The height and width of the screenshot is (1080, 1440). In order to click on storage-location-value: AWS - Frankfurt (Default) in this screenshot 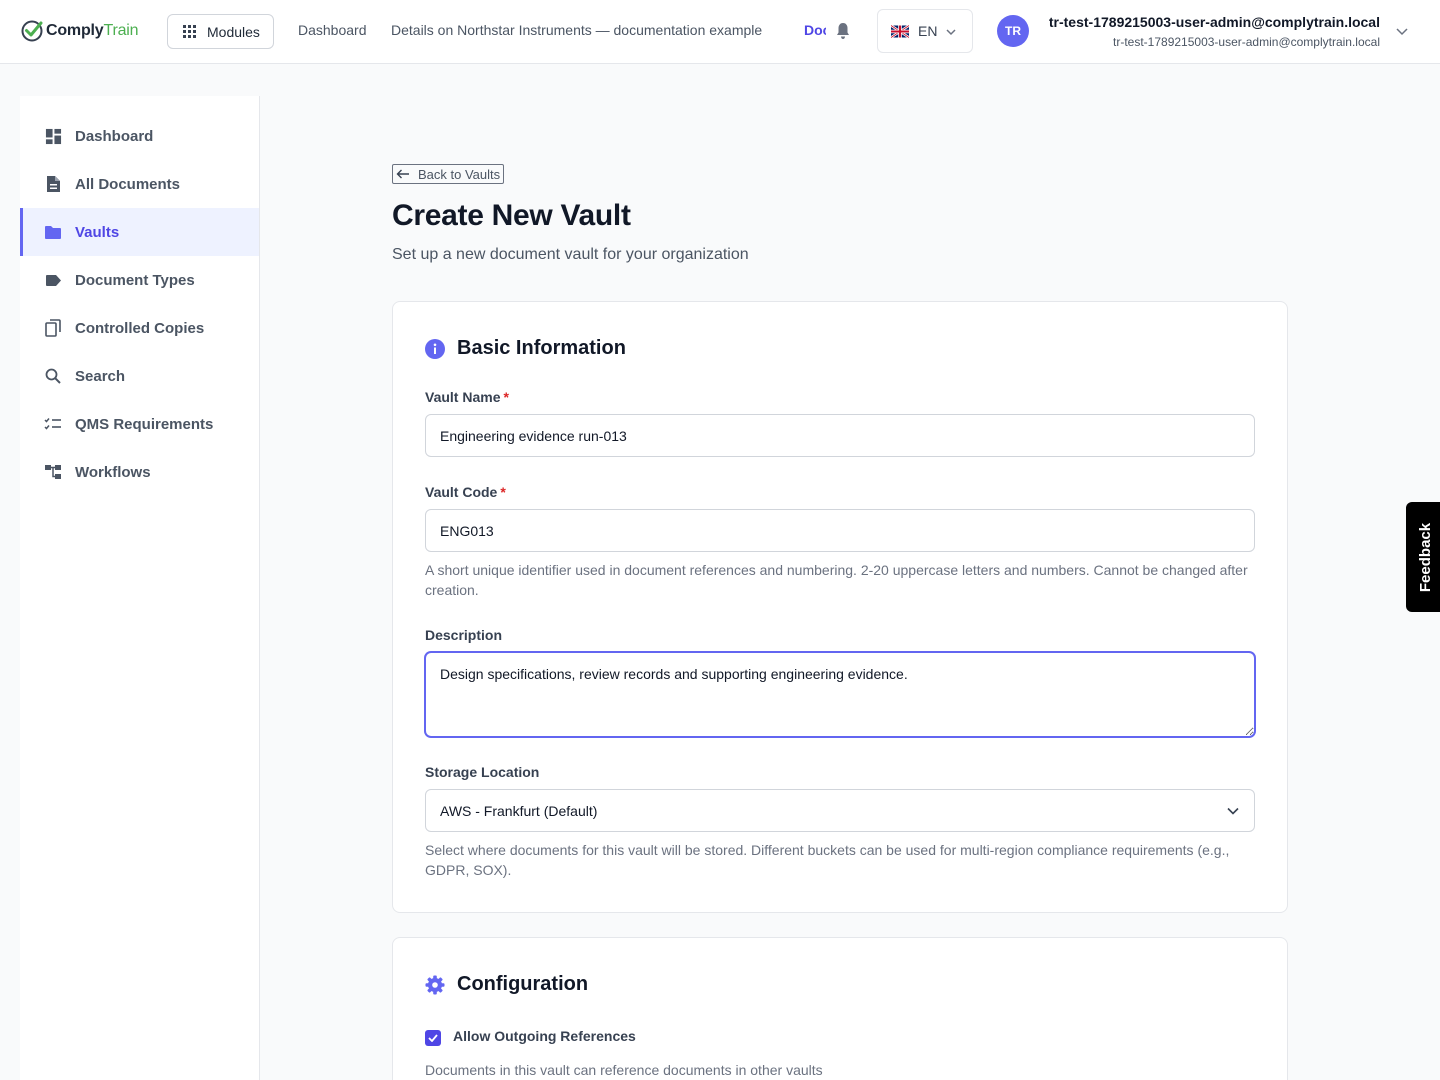, I will do `click(519, 810)`.